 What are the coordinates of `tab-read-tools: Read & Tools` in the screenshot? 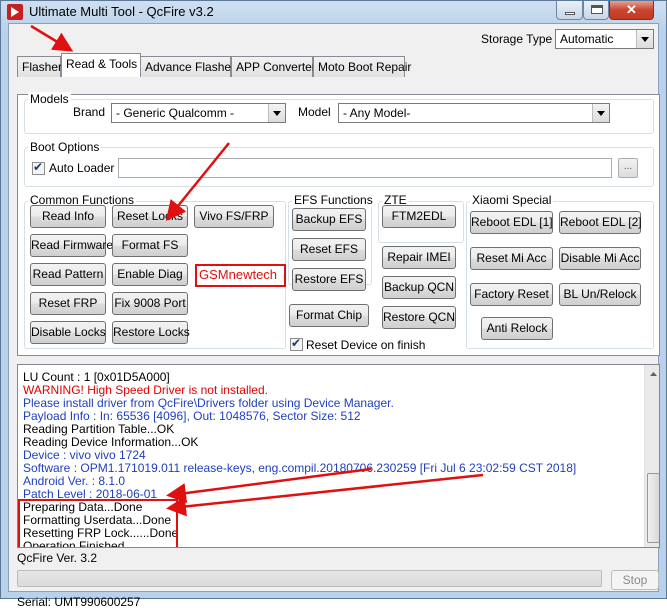 It's located at (101, 65).